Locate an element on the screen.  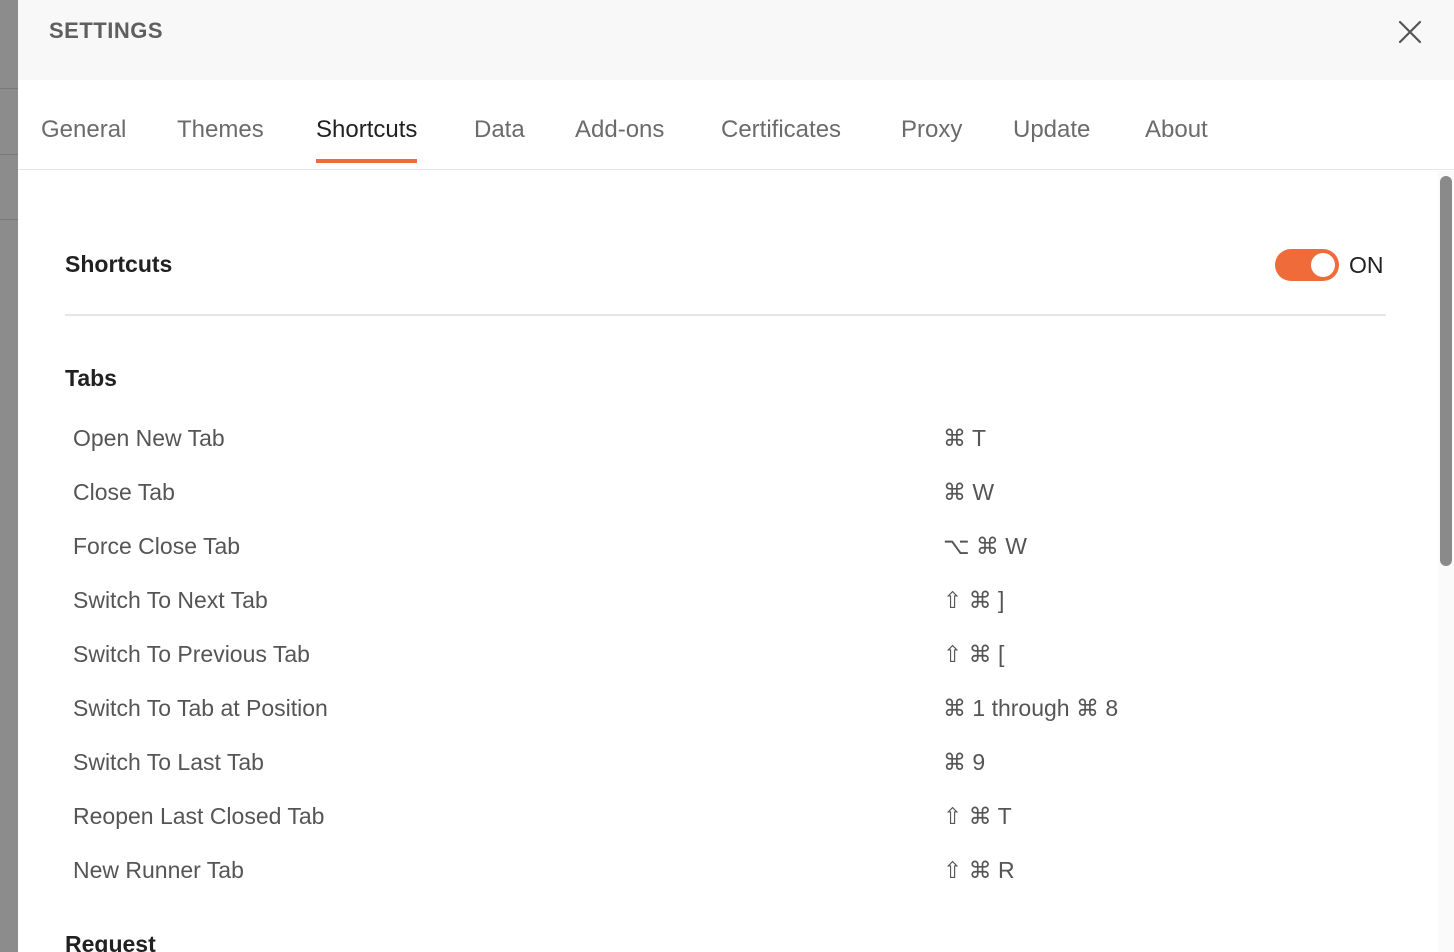
shortcut-row: Open New Tab ⌘ T is located at coordinates (723, 445).